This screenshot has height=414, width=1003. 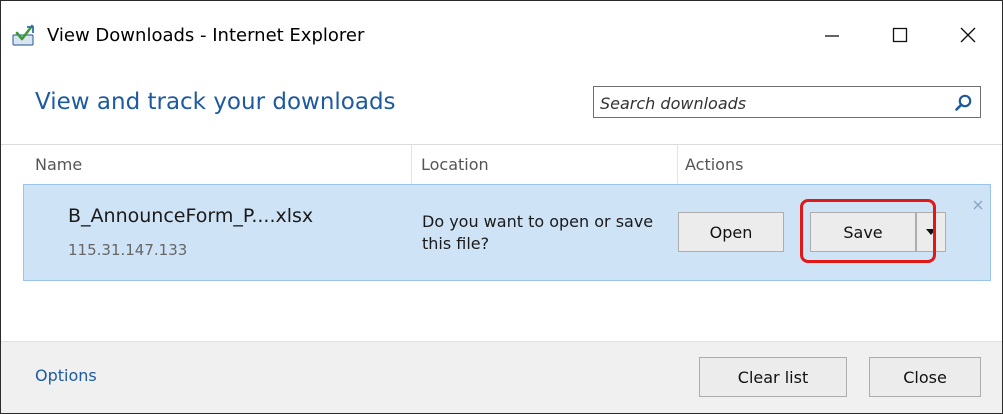 What do you see at coordinates (964, 103) in the screenshot?
I see `search-icon` at bounding box center [964, 103].